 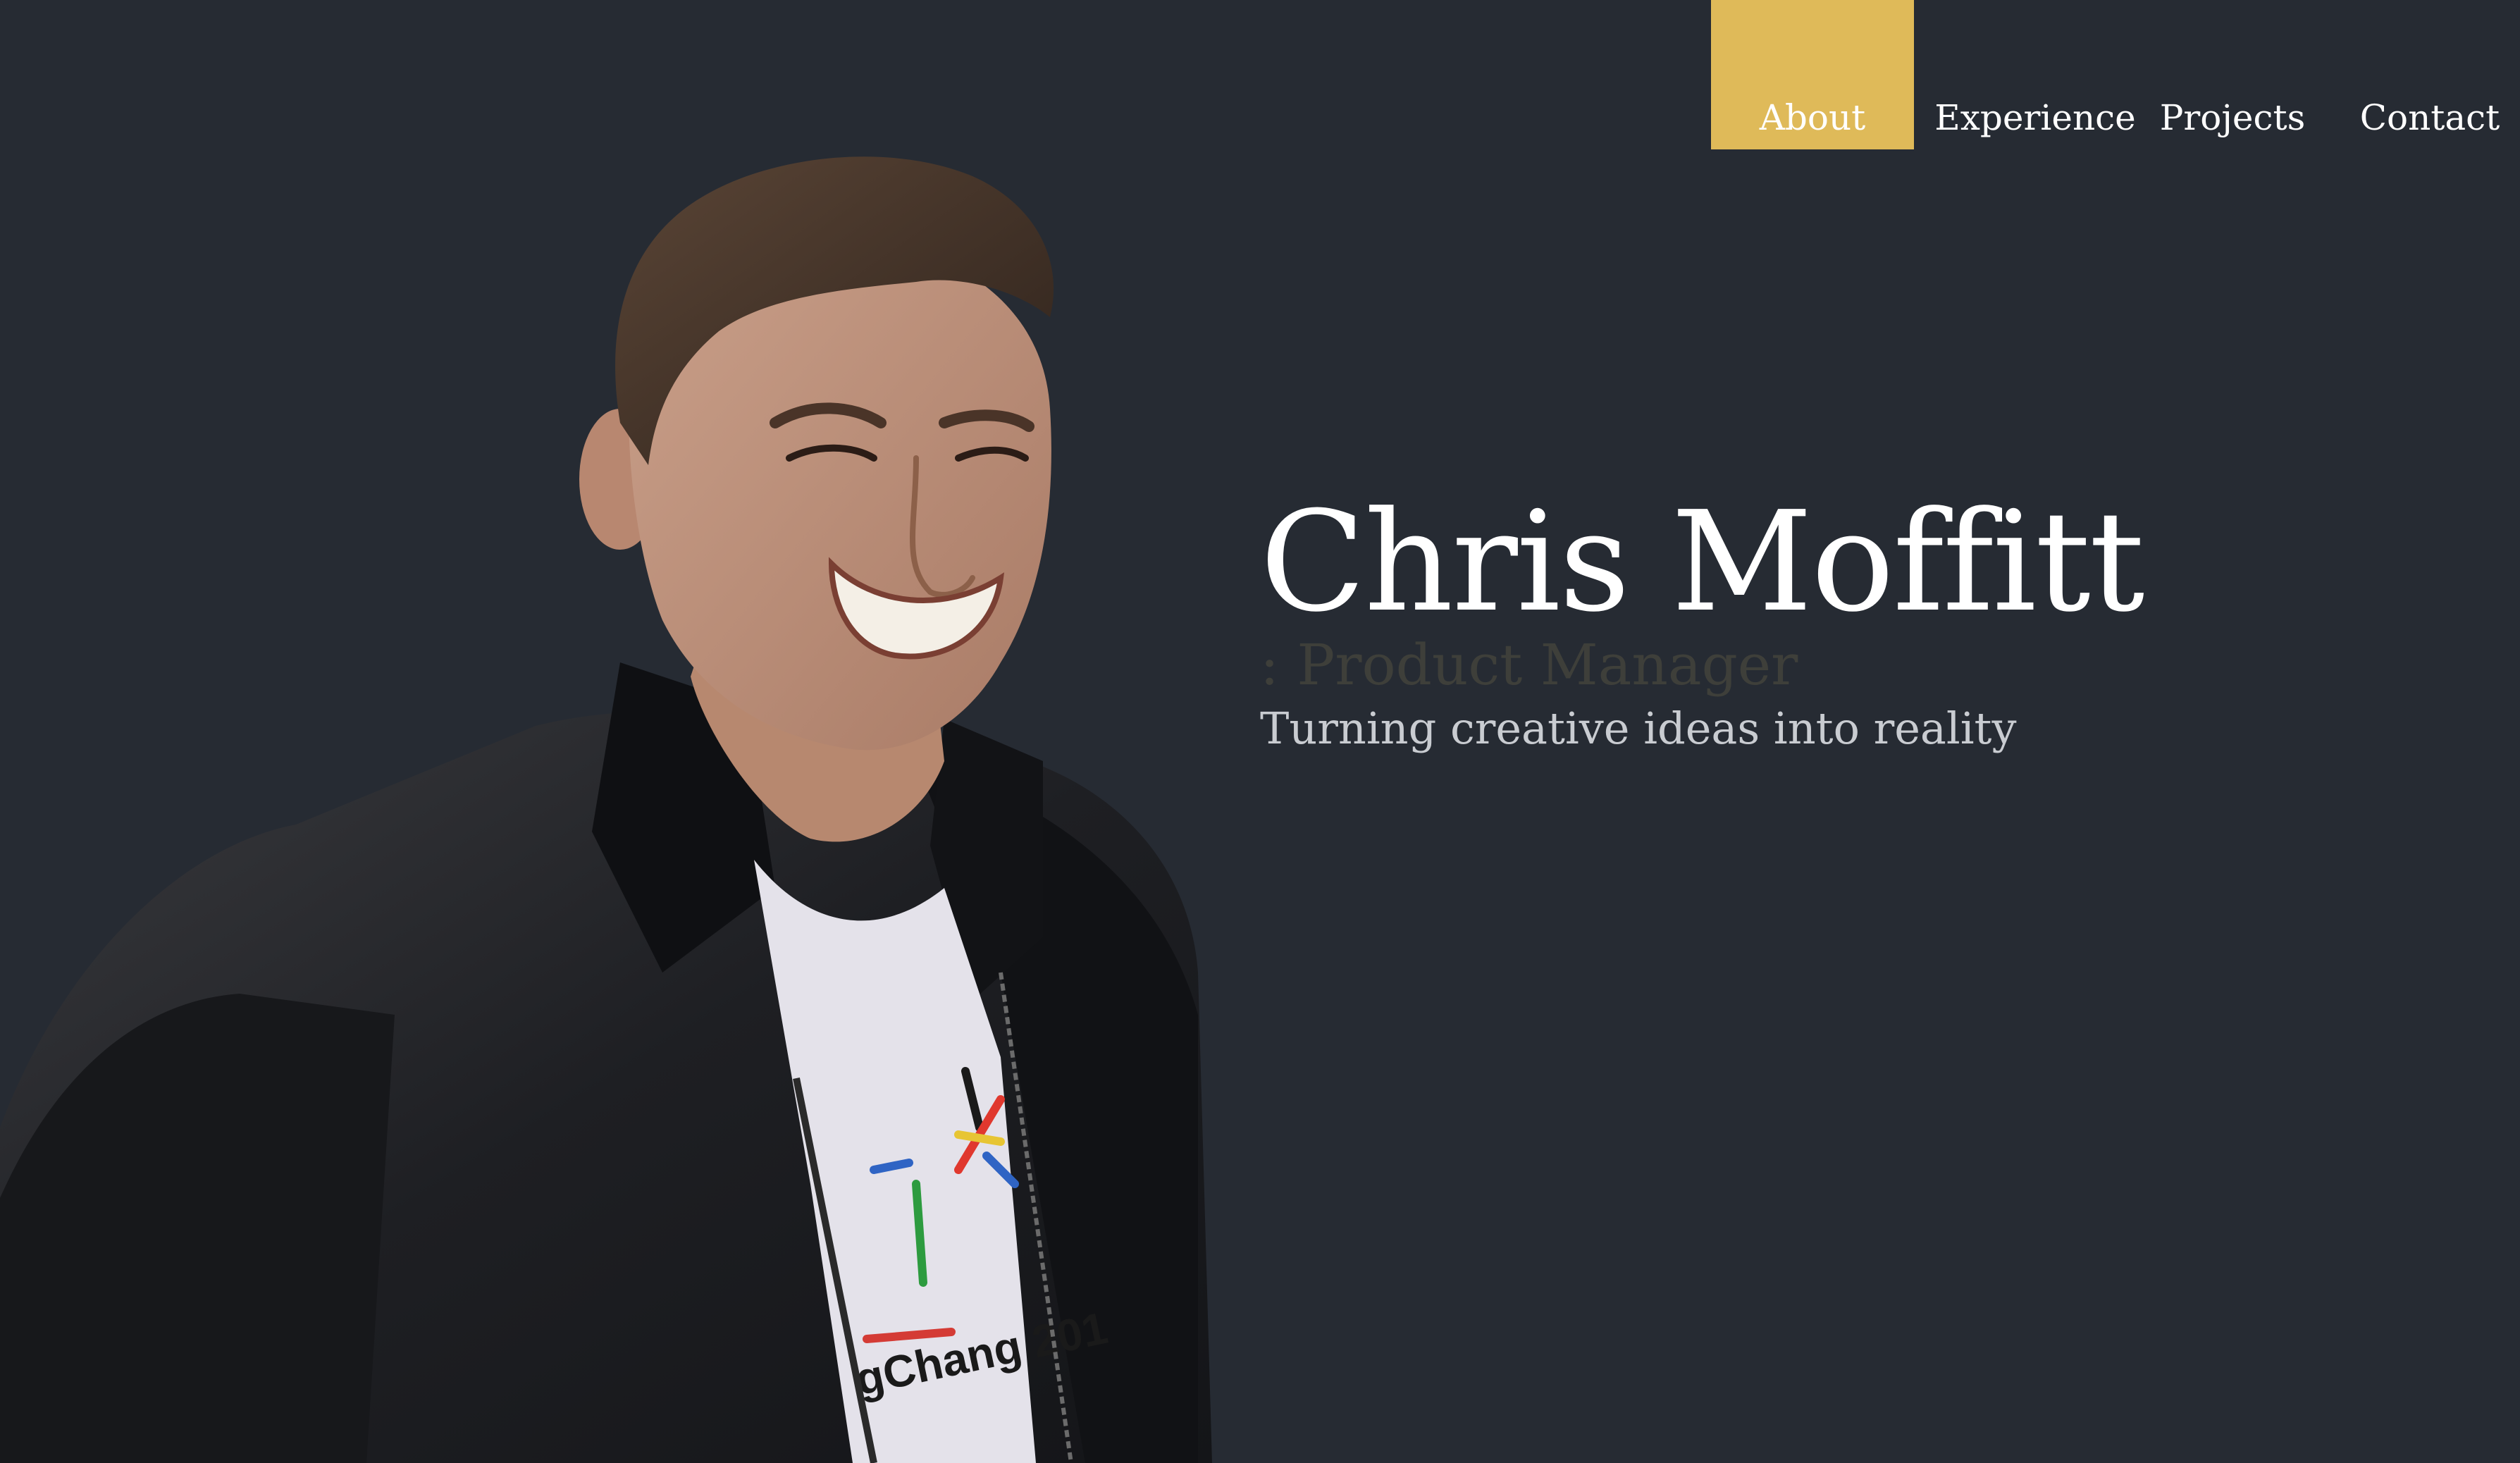 What do you see at coordinates (2232, 117) in the screenshot?
I see `nav-item-projects-label: Projects` at bounding box center [2232, 117].